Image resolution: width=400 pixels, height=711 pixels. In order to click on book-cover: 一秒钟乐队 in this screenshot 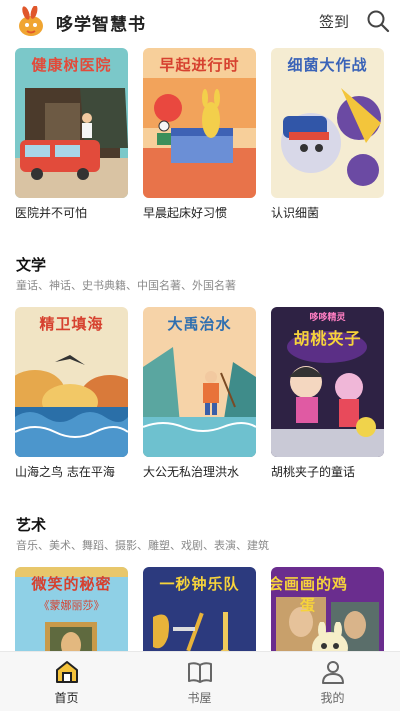, I will do `click(199, 609)`.